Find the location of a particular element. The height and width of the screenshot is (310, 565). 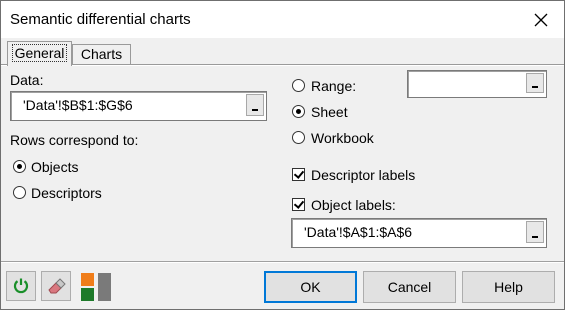

sheet-radio is located at coordinates (298, 111).